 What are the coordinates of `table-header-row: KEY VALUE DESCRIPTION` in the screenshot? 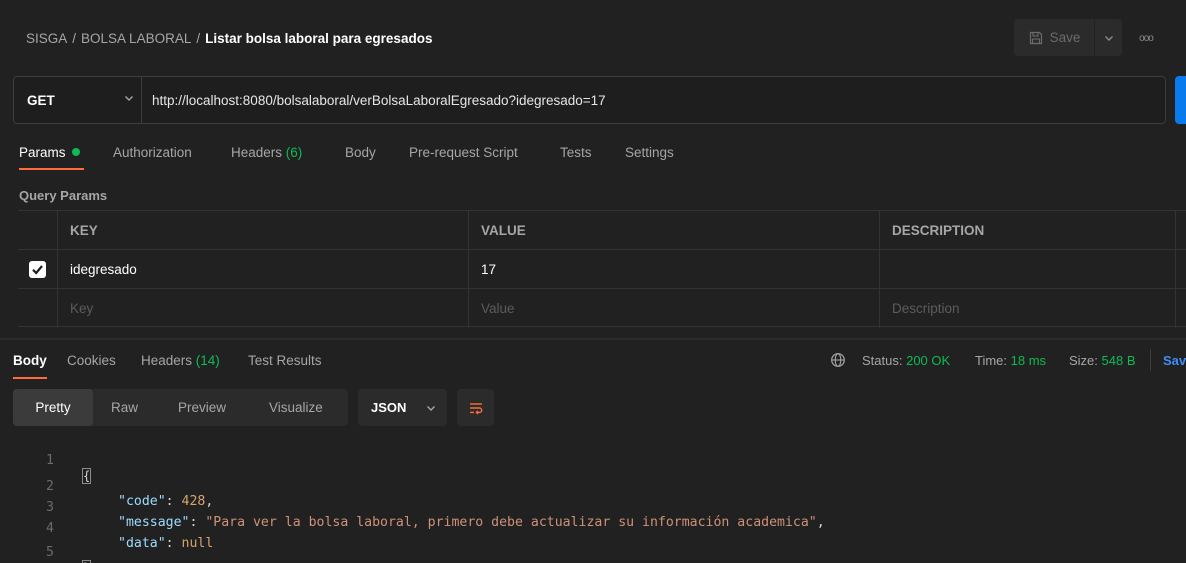 It's located at (602, 230).